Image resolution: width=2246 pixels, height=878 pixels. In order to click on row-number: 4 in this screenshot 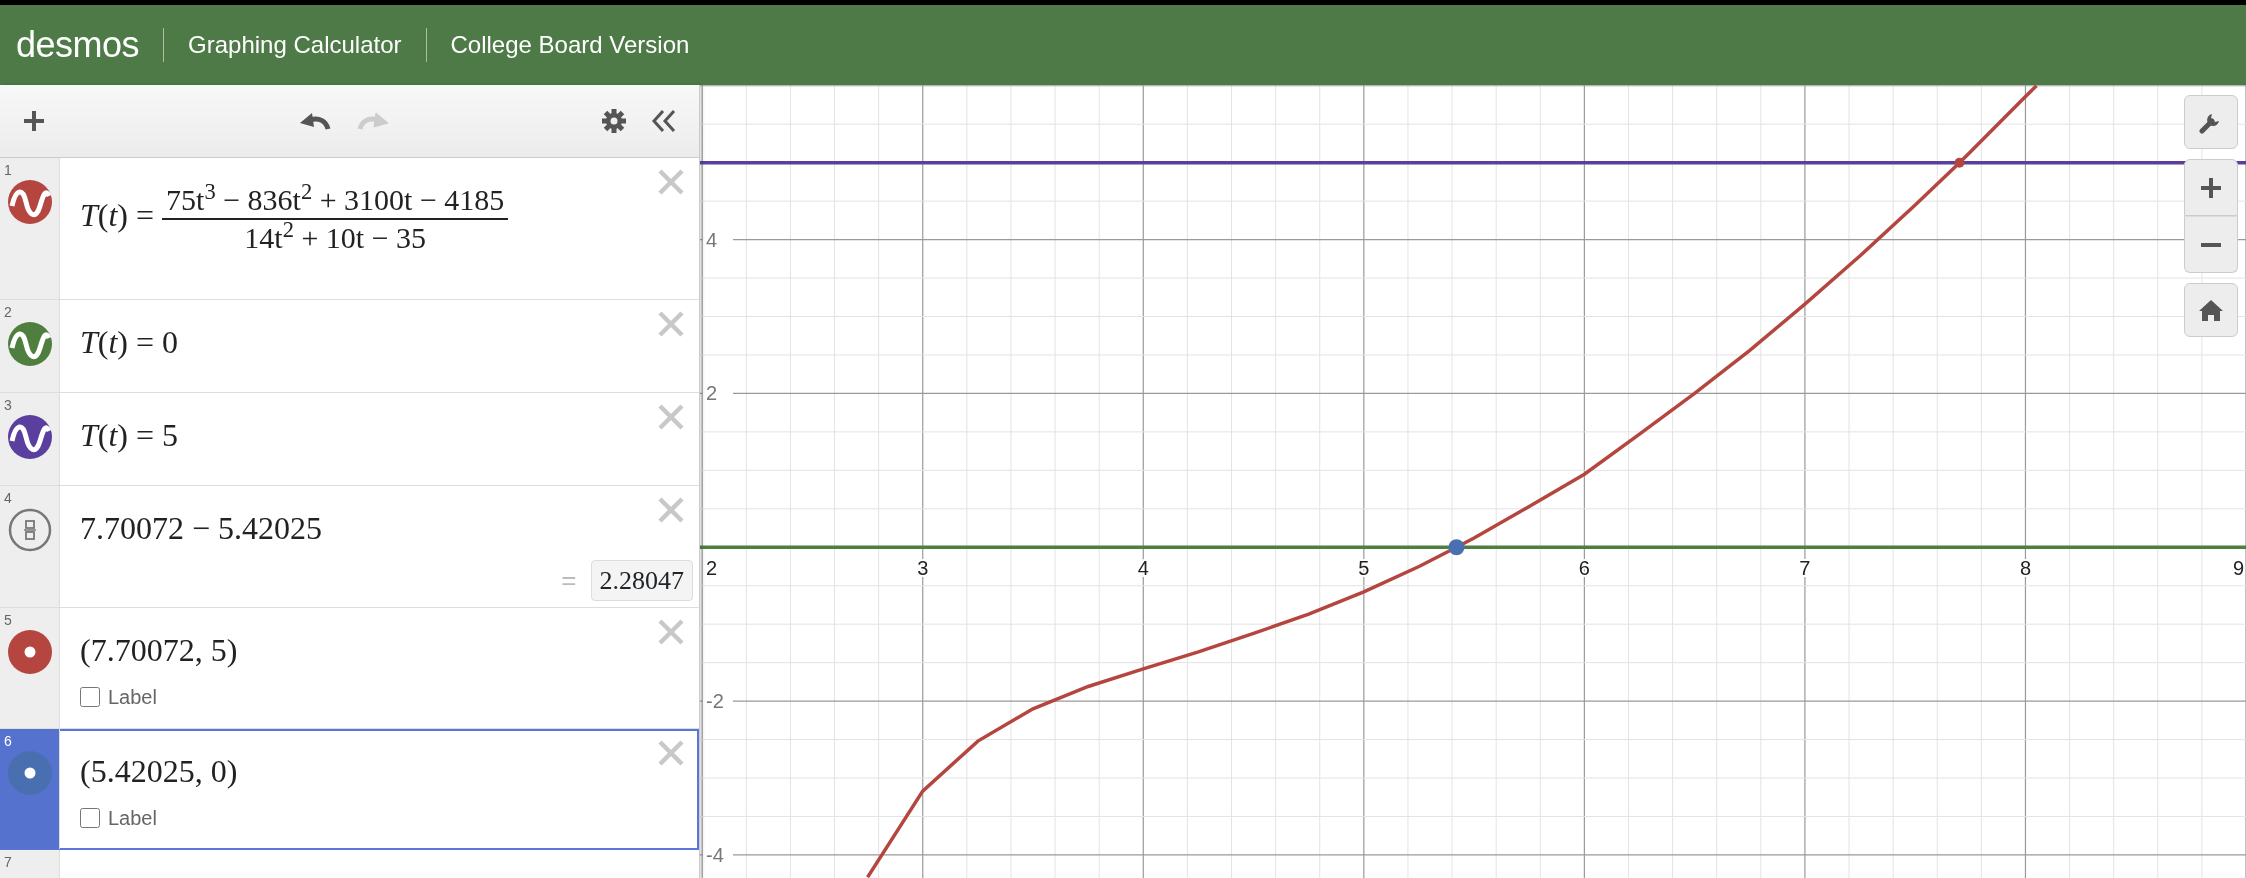, I will do `click(8, 499)`.